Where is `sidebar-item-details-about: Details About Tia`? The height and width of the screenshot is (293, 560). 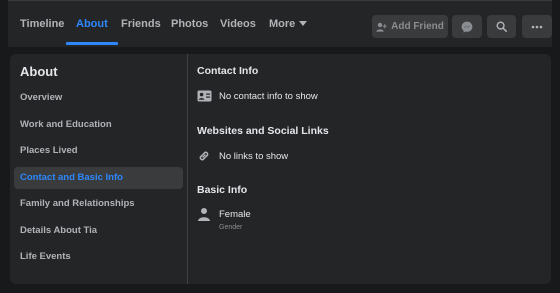
sidebar-item-details-about: Details About Tia is located at coordinates (98, 231).